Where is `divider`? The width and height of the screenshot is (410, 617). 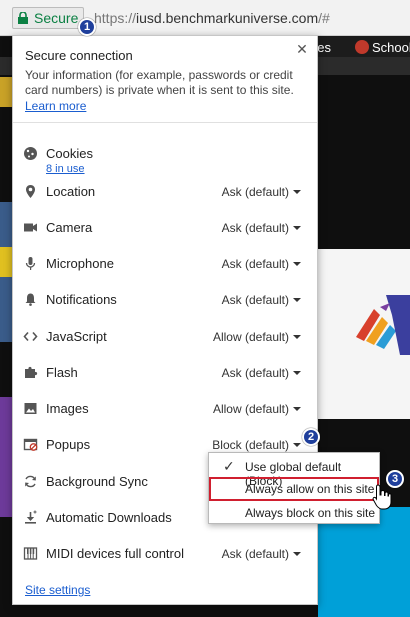
divider is located at coordinates (165, 122).